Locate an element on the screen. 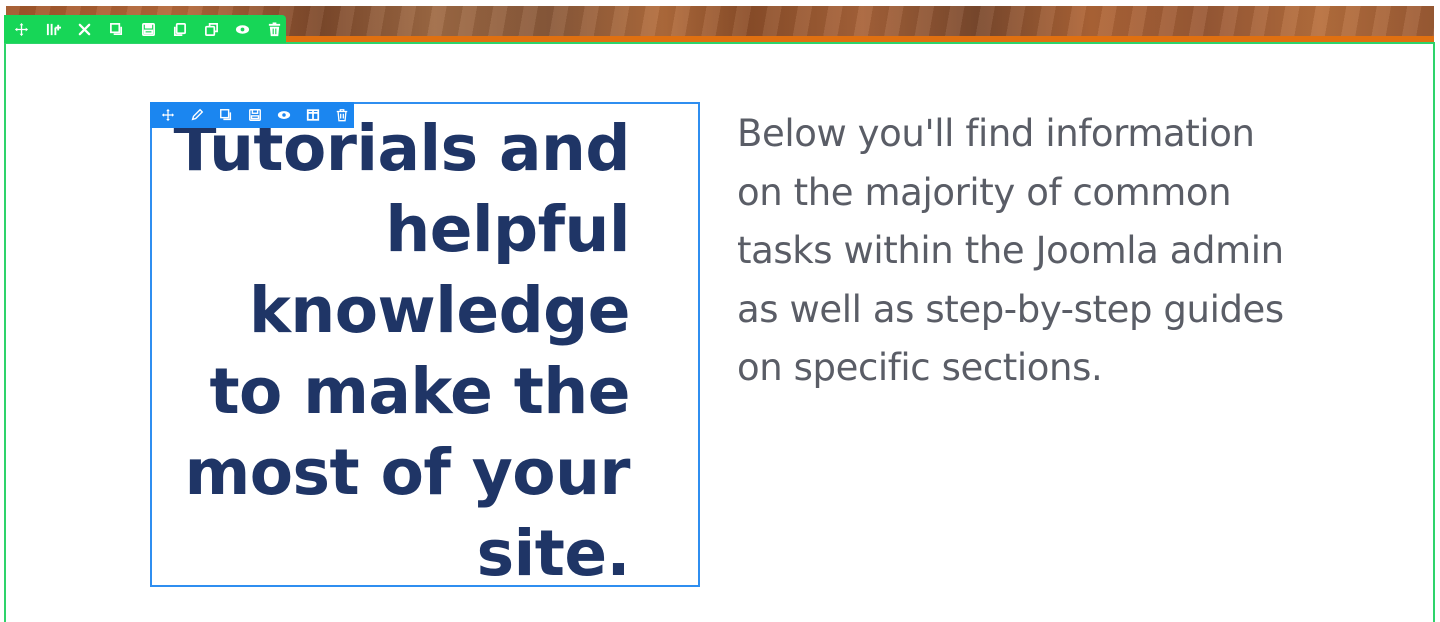 This screenshot has height=622, width=1440. module-toolbar is located at coordinates (252, 115).